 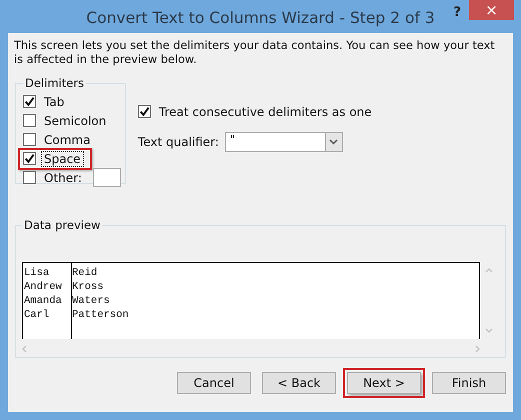 I want to click on checkbox-label: Treat consecutive delimiters as one, so click(x=265, y=112).